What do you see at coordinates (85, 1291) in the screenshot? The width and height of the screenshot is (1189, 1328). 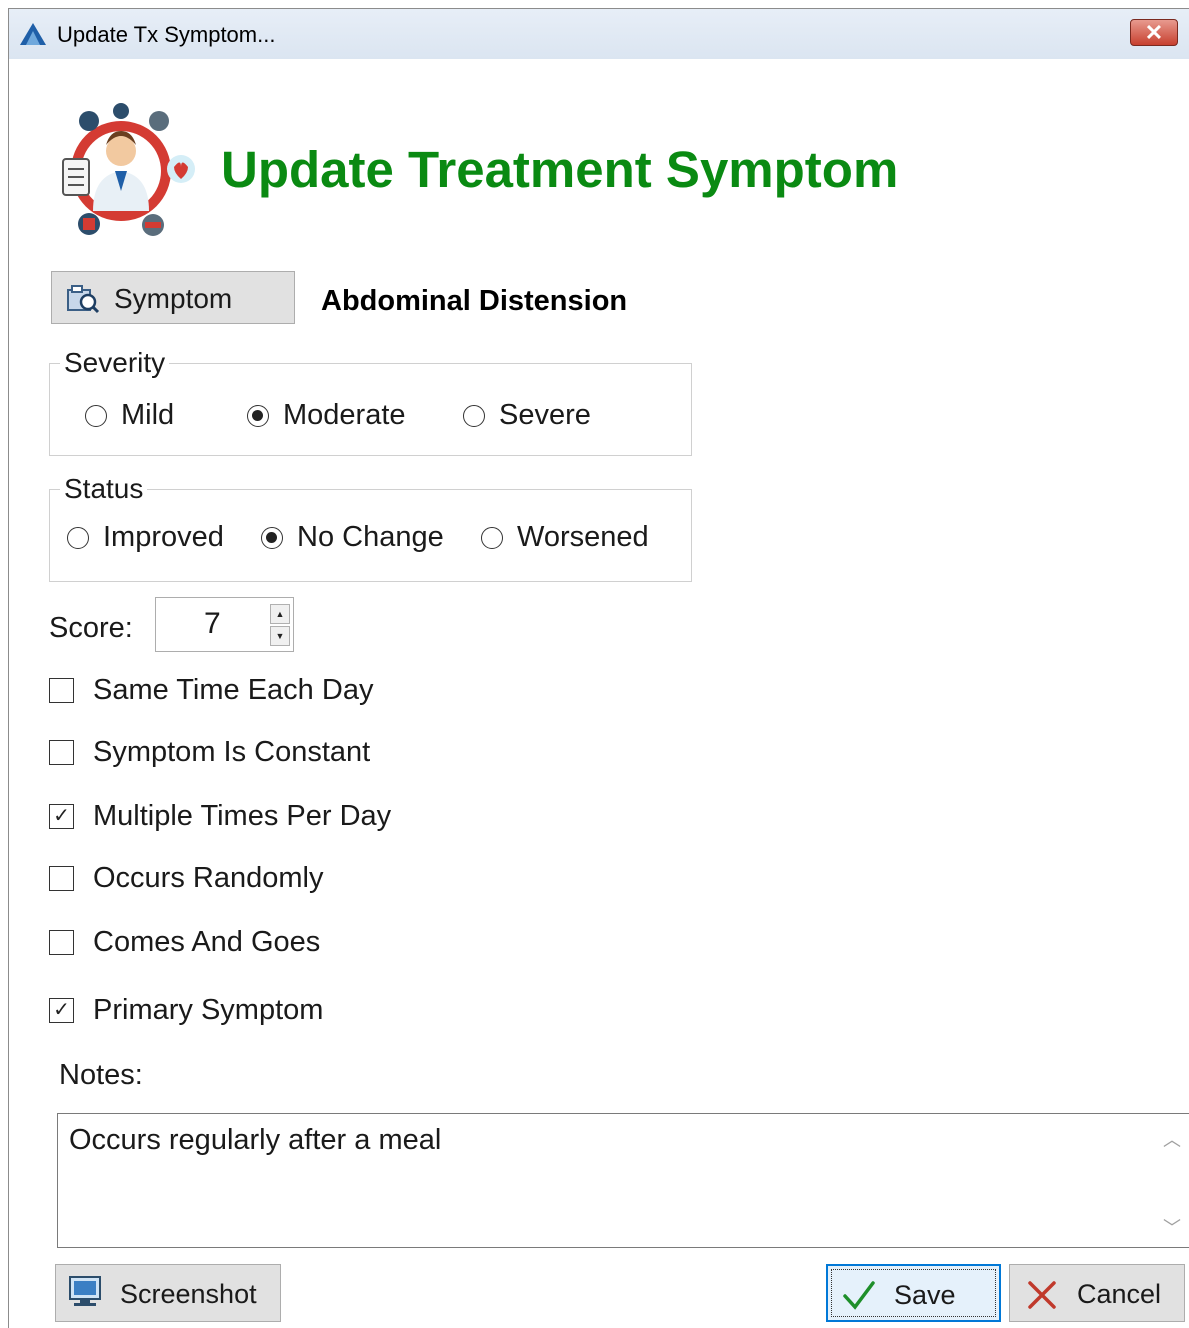 I see `monitor-icon` at bounding box center [85, 1291].